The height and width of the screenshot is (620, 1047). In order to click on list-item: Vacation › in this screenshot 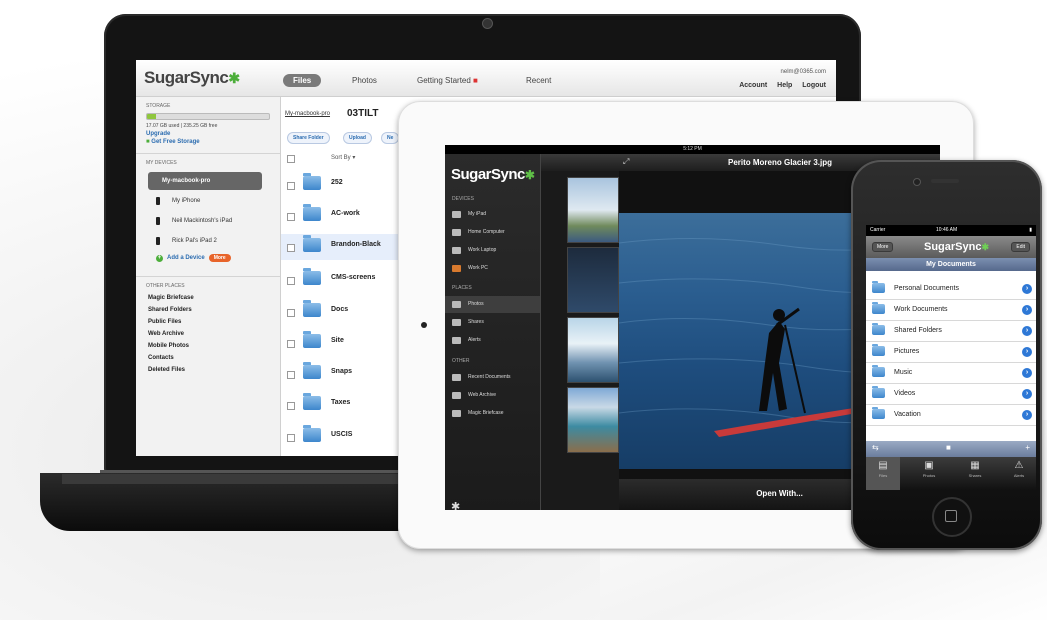, I will do `click(951, 415)`.